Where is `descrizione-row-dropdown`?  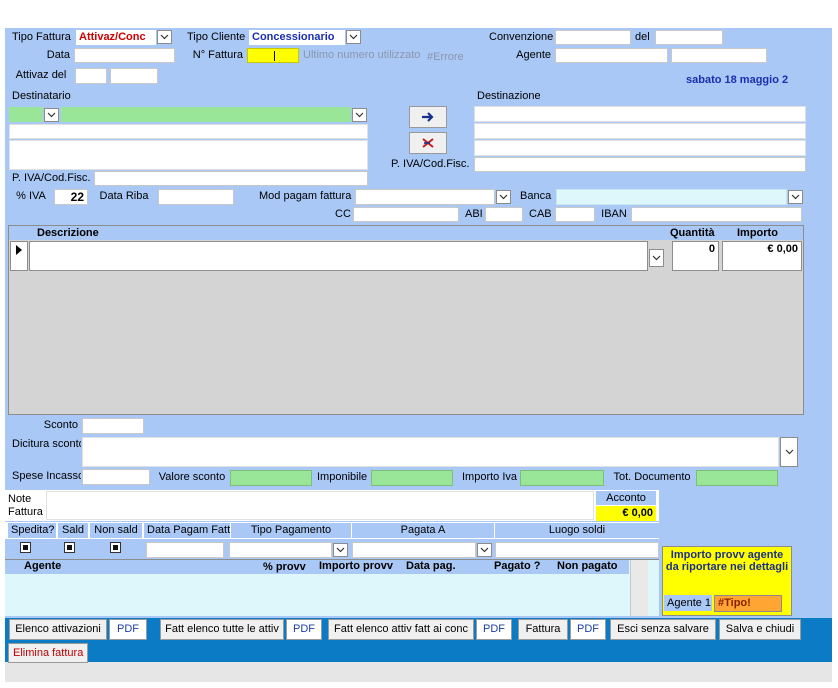 descrizione-row-dropdown is located at coordinates (656, 258).